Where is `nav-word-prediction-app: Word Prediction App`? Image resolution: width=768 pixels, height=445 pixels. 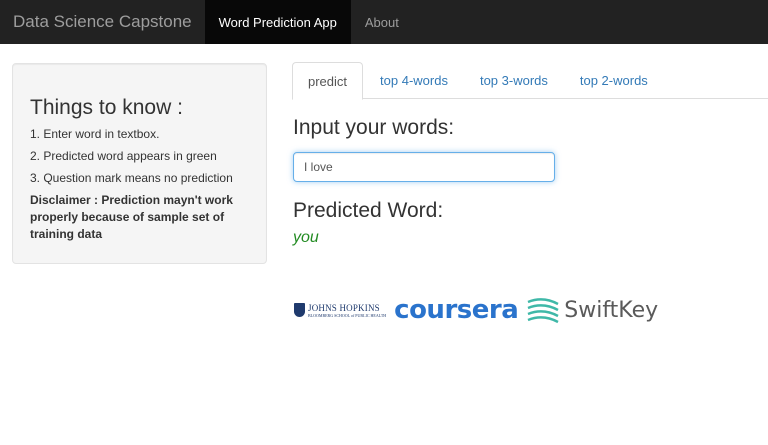
nav-word-prediction-app: Word Prediction App is located at coordinates (277, 22).